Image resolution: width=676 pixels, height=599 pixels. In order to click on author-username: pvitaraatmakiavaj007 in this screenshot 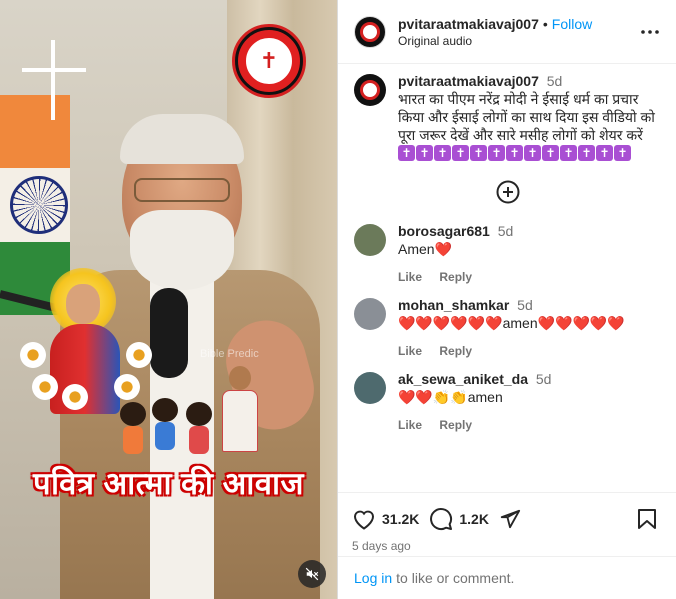, I will do `click(468, 24)`.